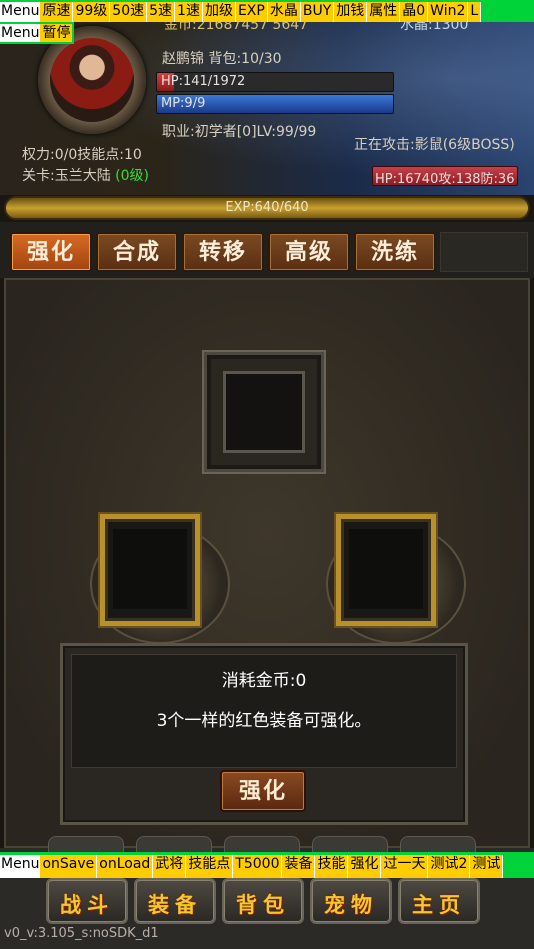 This screenshot has width=534, height=949. I want to click on exp-bar: EXP:640/640, so click(267, 208).